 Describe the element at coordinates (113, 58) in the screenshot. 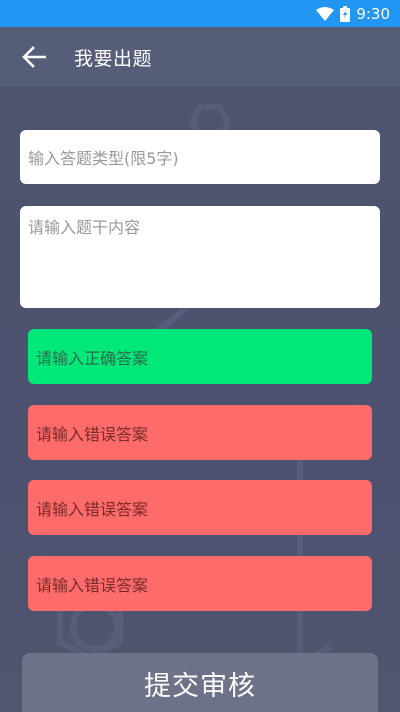

I see `page-title: 我要出题` at that location.